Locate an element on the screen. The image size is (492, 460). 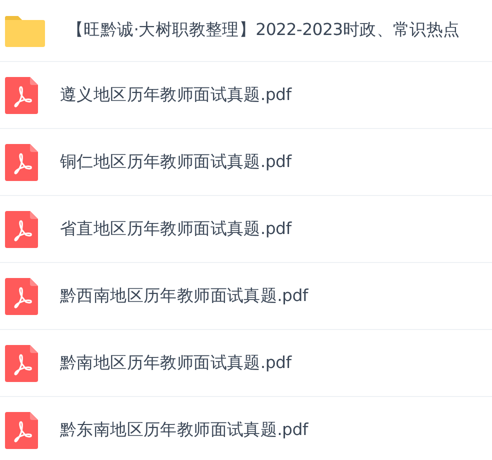
file-name: 省直地区历年教师面试真题.pdf is located at coordinates (176, 229).